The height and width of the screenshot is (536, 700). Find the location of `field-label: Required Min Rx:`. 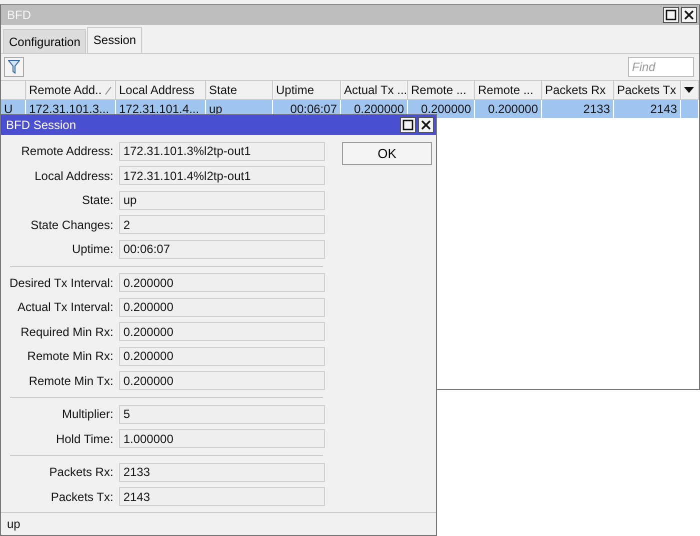

field-label: Required Min Rx: is located at coordinates (67, 331).